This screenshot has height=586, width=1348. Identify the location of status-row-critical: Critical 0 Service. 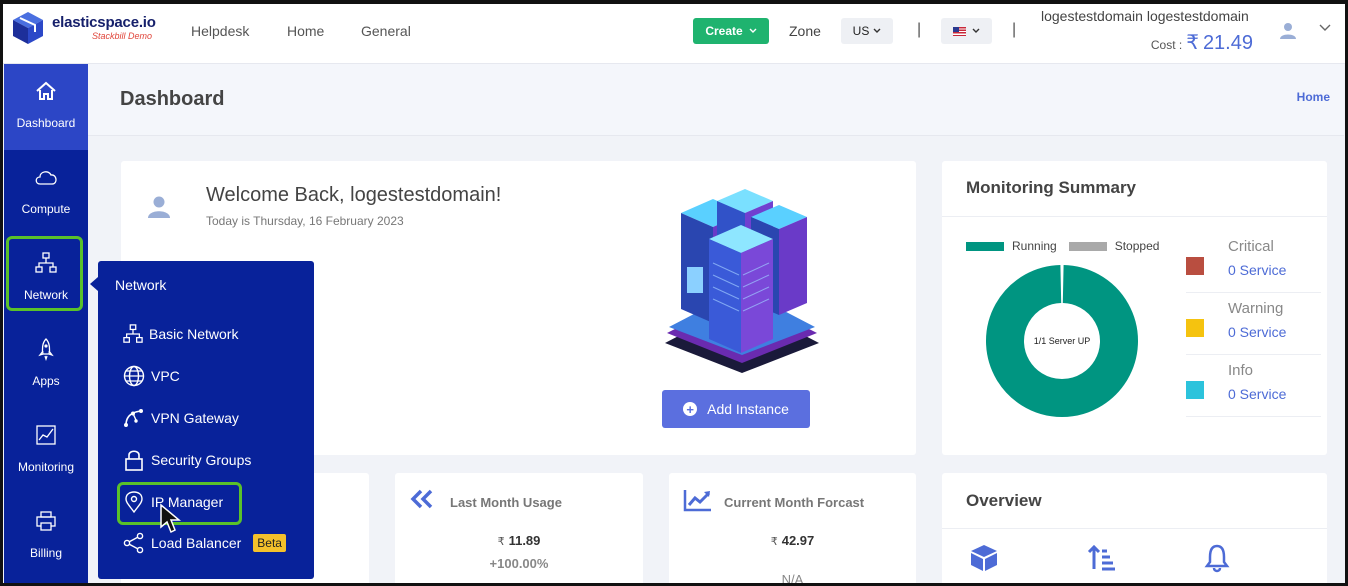
(1253, 262).